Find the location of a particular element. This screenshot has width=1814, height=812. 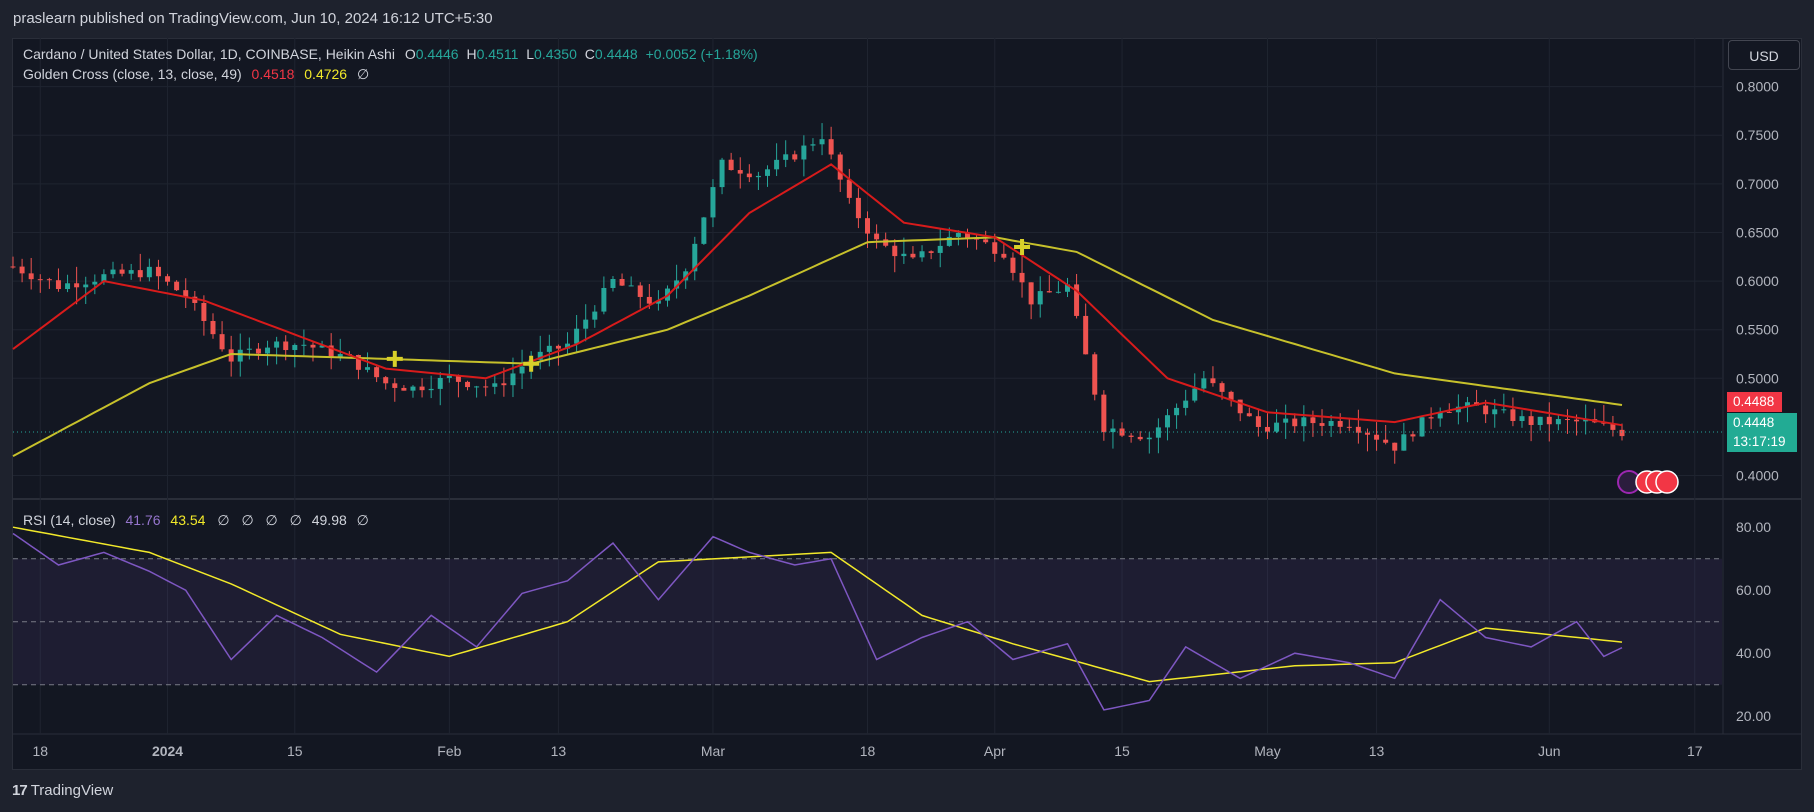

time-tick-label: 15 is located at coordinates (295, 751).